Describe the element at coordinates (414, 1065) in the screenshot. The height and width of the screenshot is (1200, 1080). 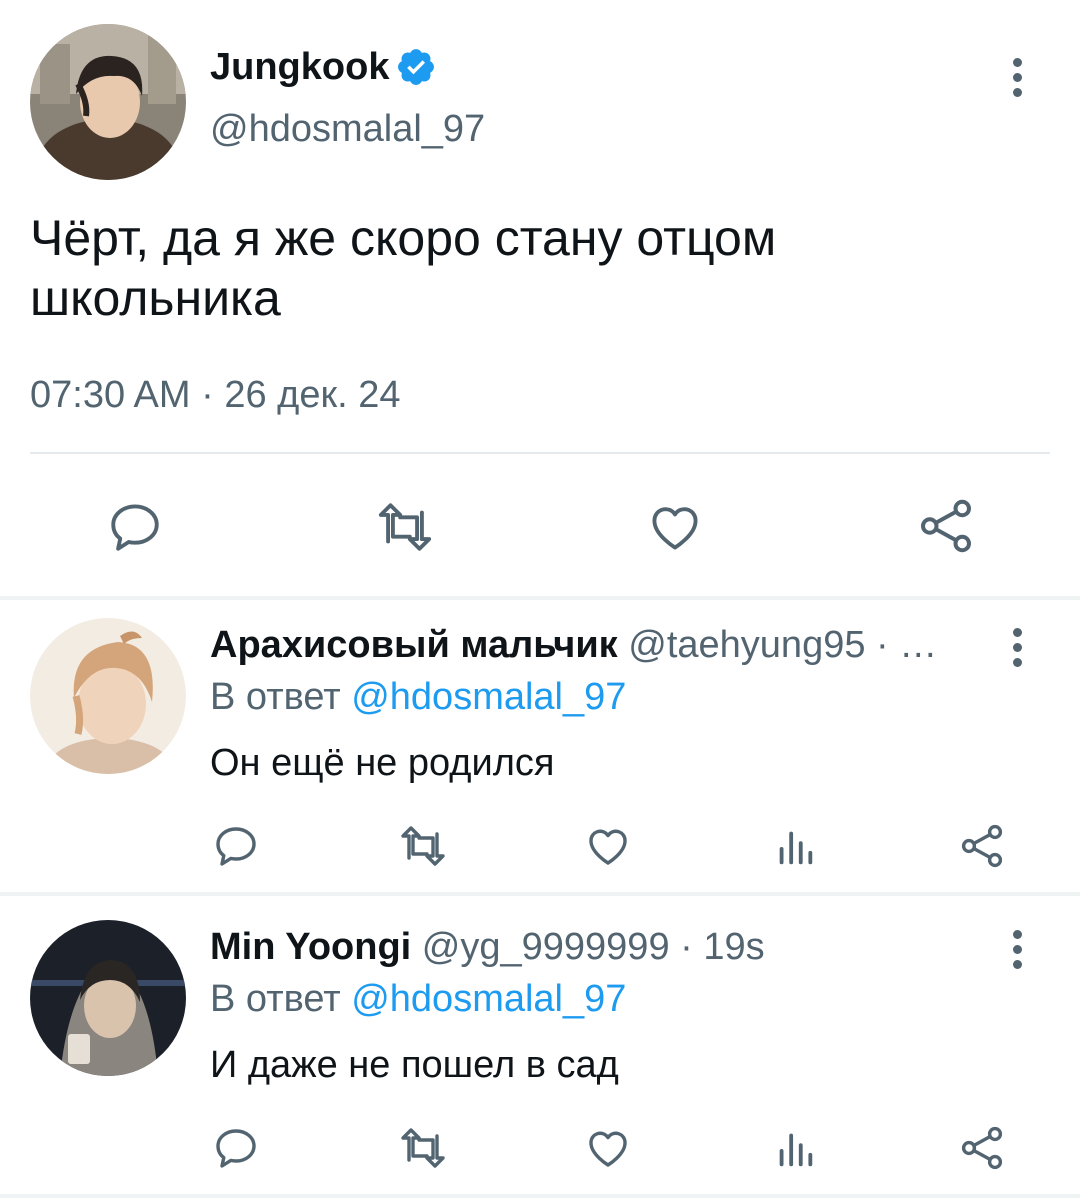
I see `reply-text: И даже не пошел в сад` at that location.